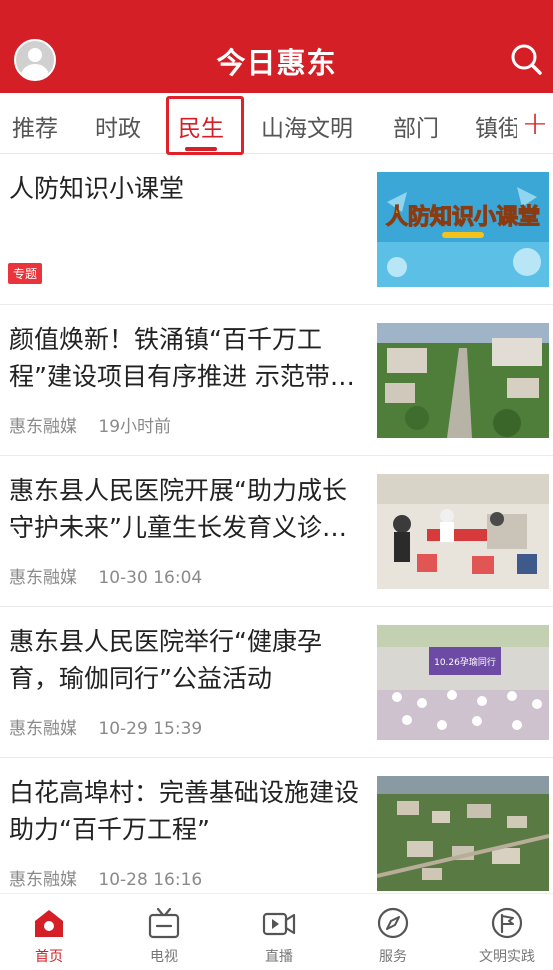 This screenshot has height=970, width=553. Describe the element at coordinates (307, 126) in the screenshot. I see `tab-civilization: 山海文明` at that location.